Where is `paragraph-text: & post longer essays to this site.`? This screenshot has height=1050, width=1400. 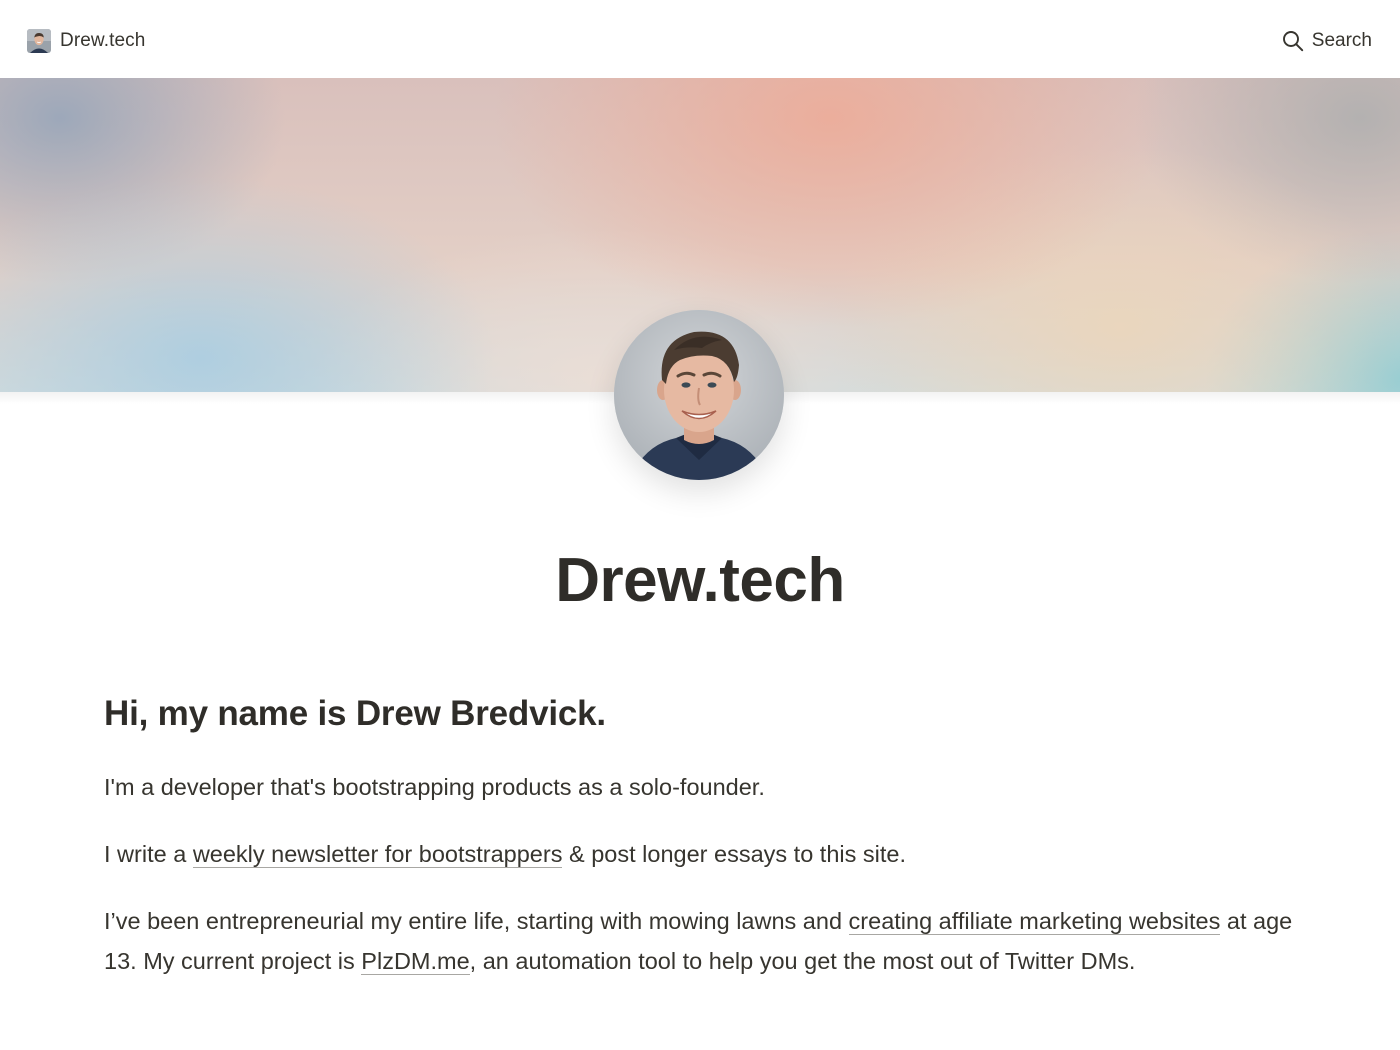
paragraph-text: & post longer essays to this site. is located at coordinates (734, 854).